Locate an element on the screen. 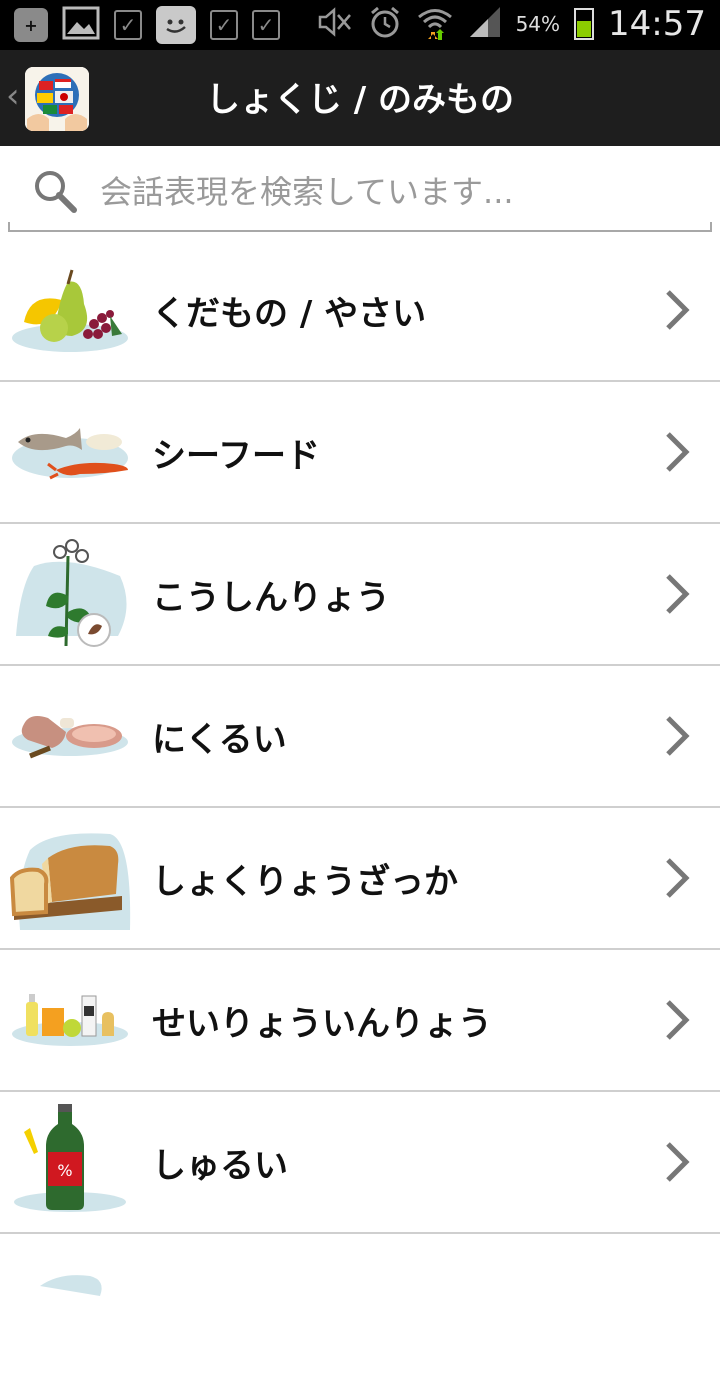 The image size is (720, 1376). list-item-spices: こうしんりょう is located at coordinates (360, 595).